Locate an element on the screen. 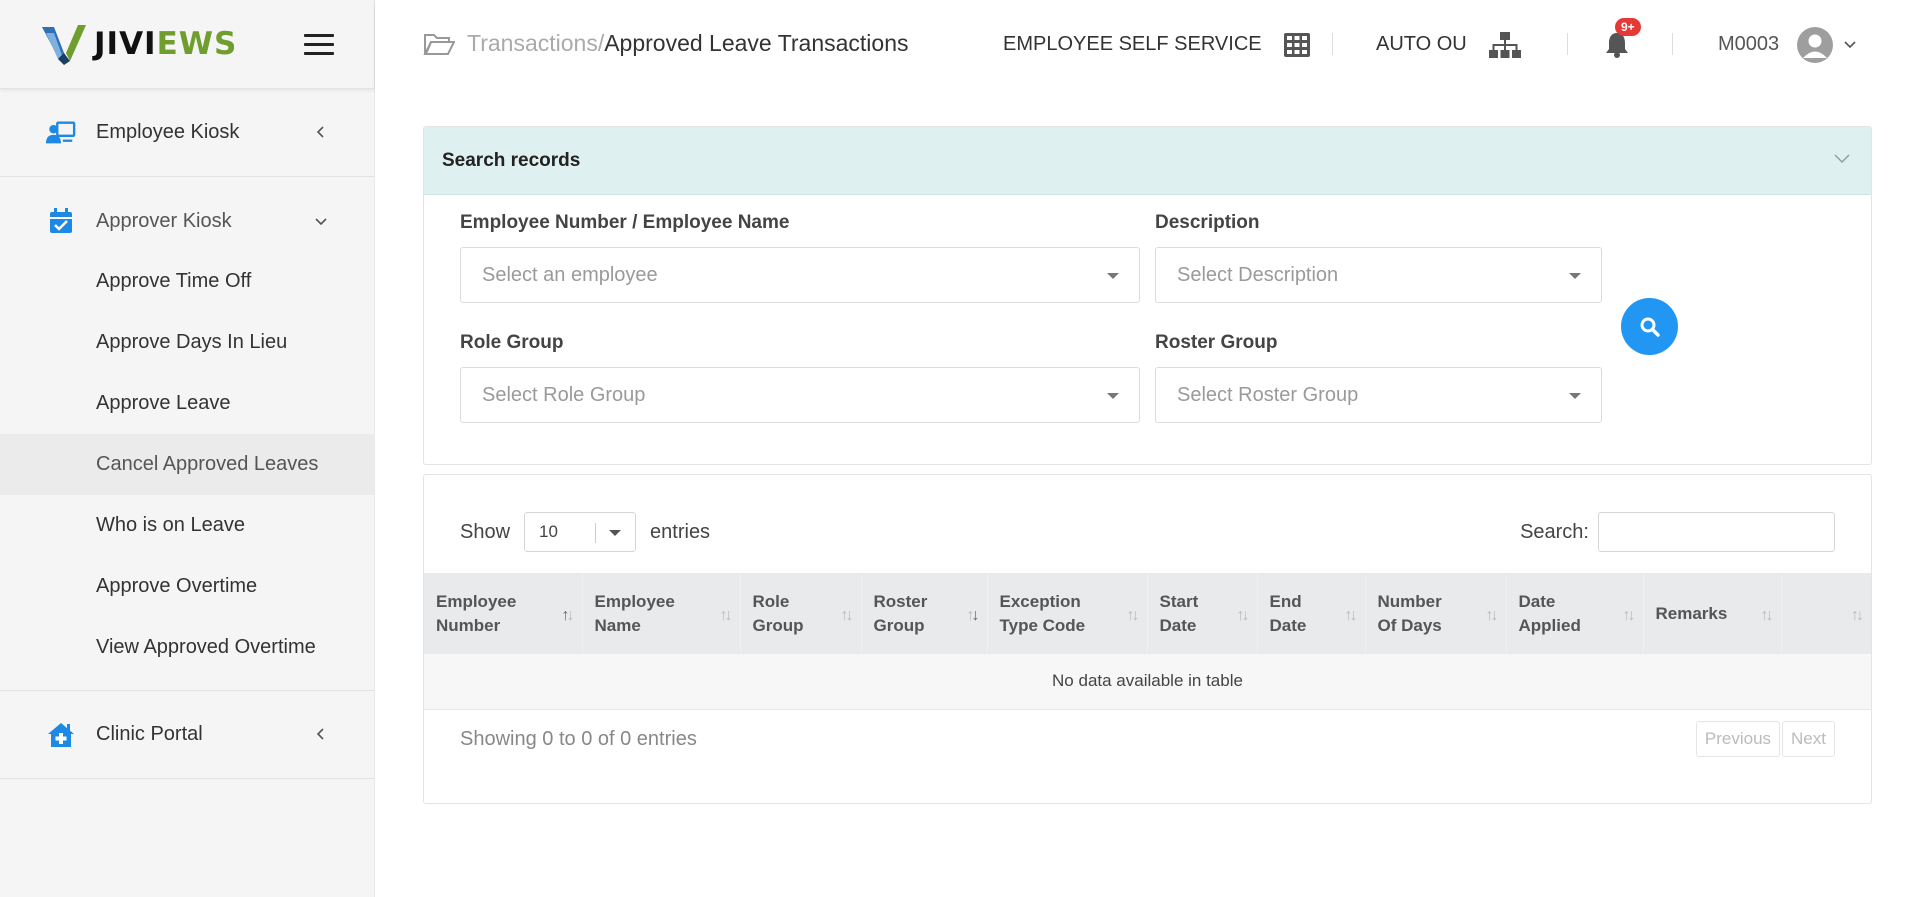 This screenshot has height=897, width=1920. next-page-button: Next is located at coordinates (1808, 739).